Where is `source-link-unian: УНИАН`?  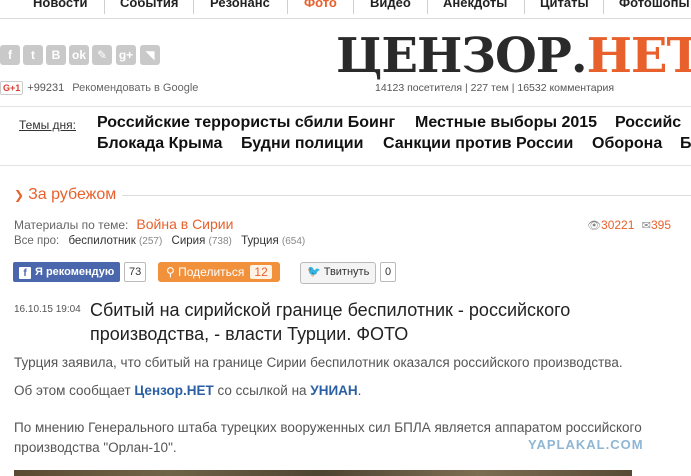
source-link-unian: УНИАН is located at coordinates (333, 390).